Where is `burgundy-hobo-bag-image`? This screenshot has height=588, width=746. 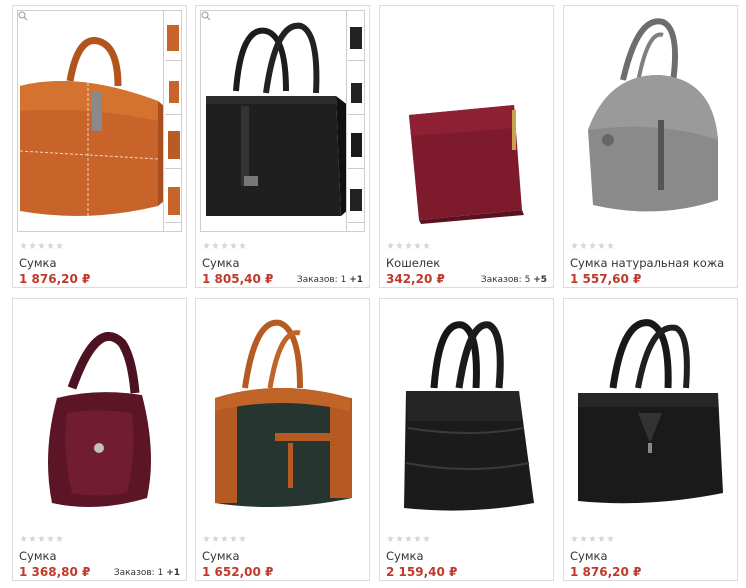
burgundy-hobo-bag-image is located at coordinates (99, 414).